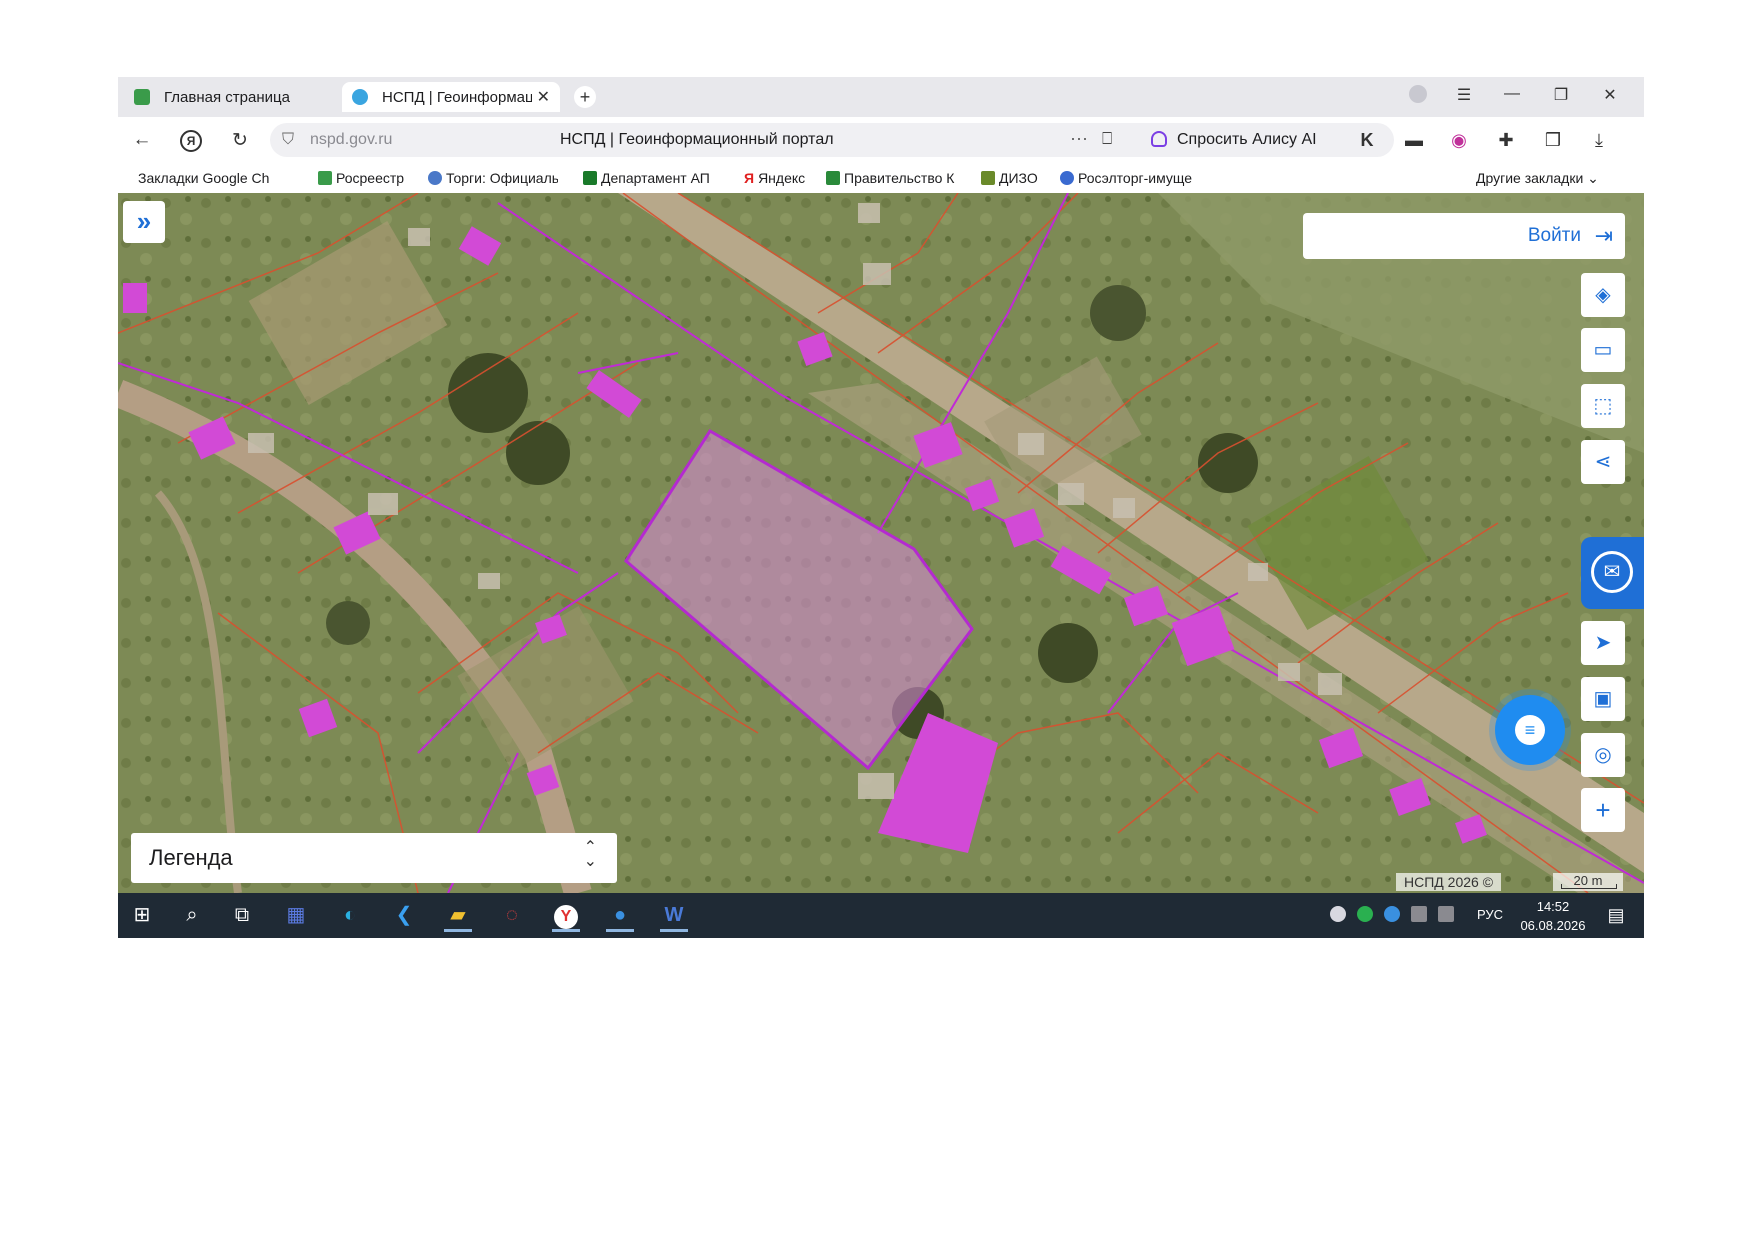 This screenshot has height=1240, width=1755. Describe the element at coordinates (653, 178) in the screenshot. I see `bookmark-item: Департамент АП` at that location.